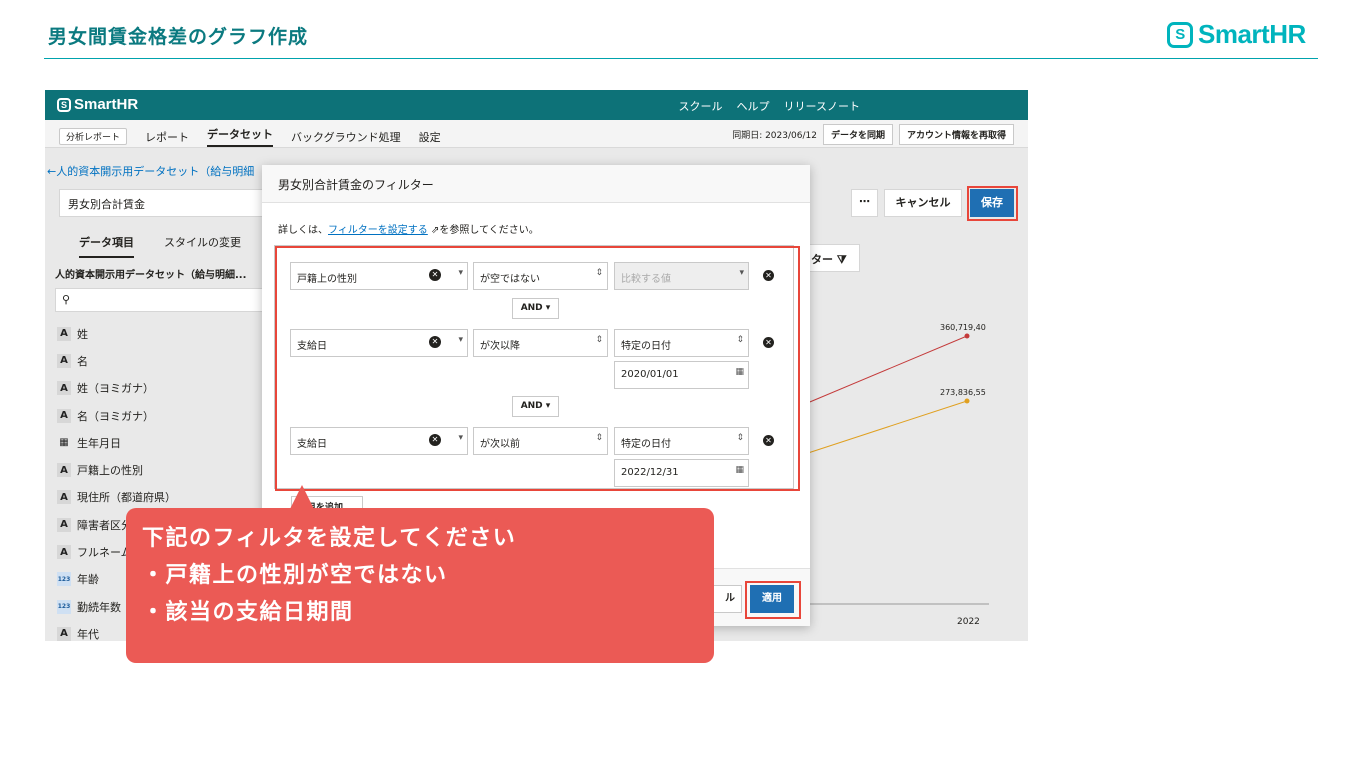  Describe the element at coordinates (115, 416) in the screenshot. I see `field-label: 名（ヨミガナ）` at that location.